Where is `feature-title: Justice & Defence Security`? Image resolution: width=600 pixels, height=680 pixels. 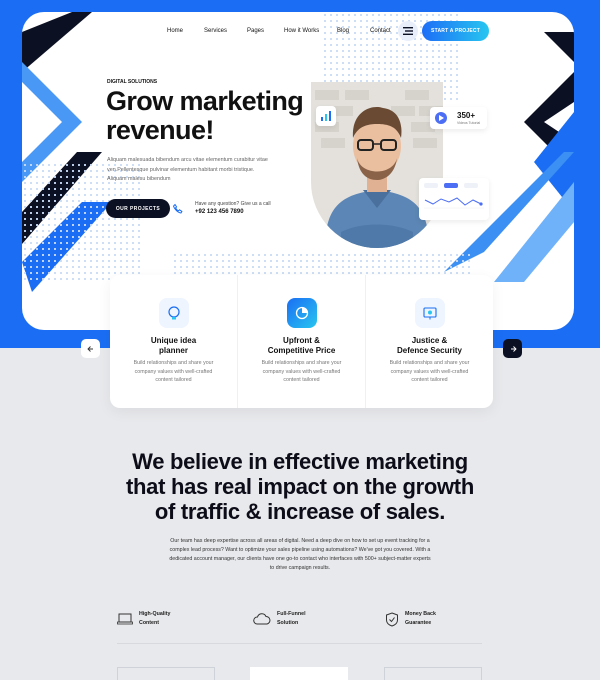 feature-title: Justice & Defence Security is located at coordinates (429, 345).